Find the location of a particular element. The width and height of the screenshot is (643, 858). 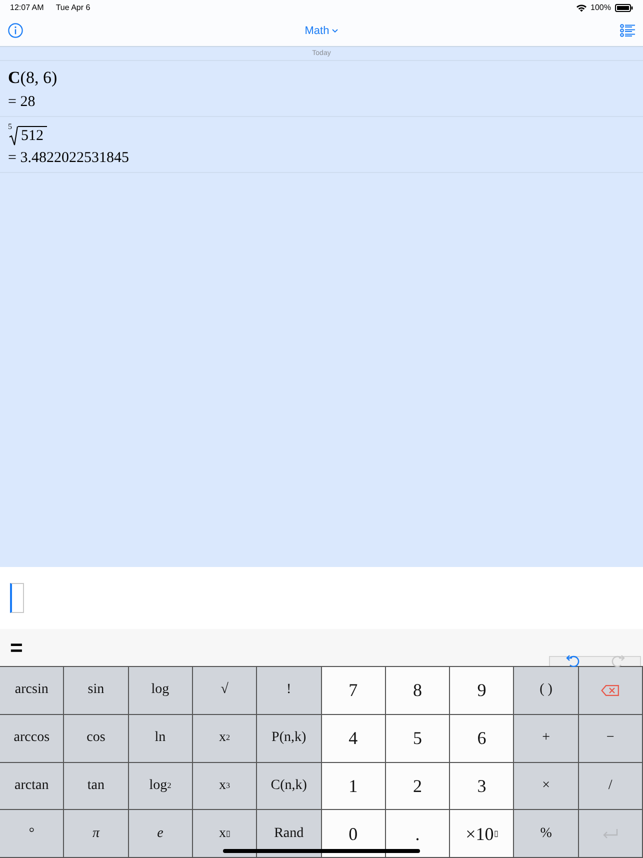

digit-key: . is located at coordinates (418, 834).